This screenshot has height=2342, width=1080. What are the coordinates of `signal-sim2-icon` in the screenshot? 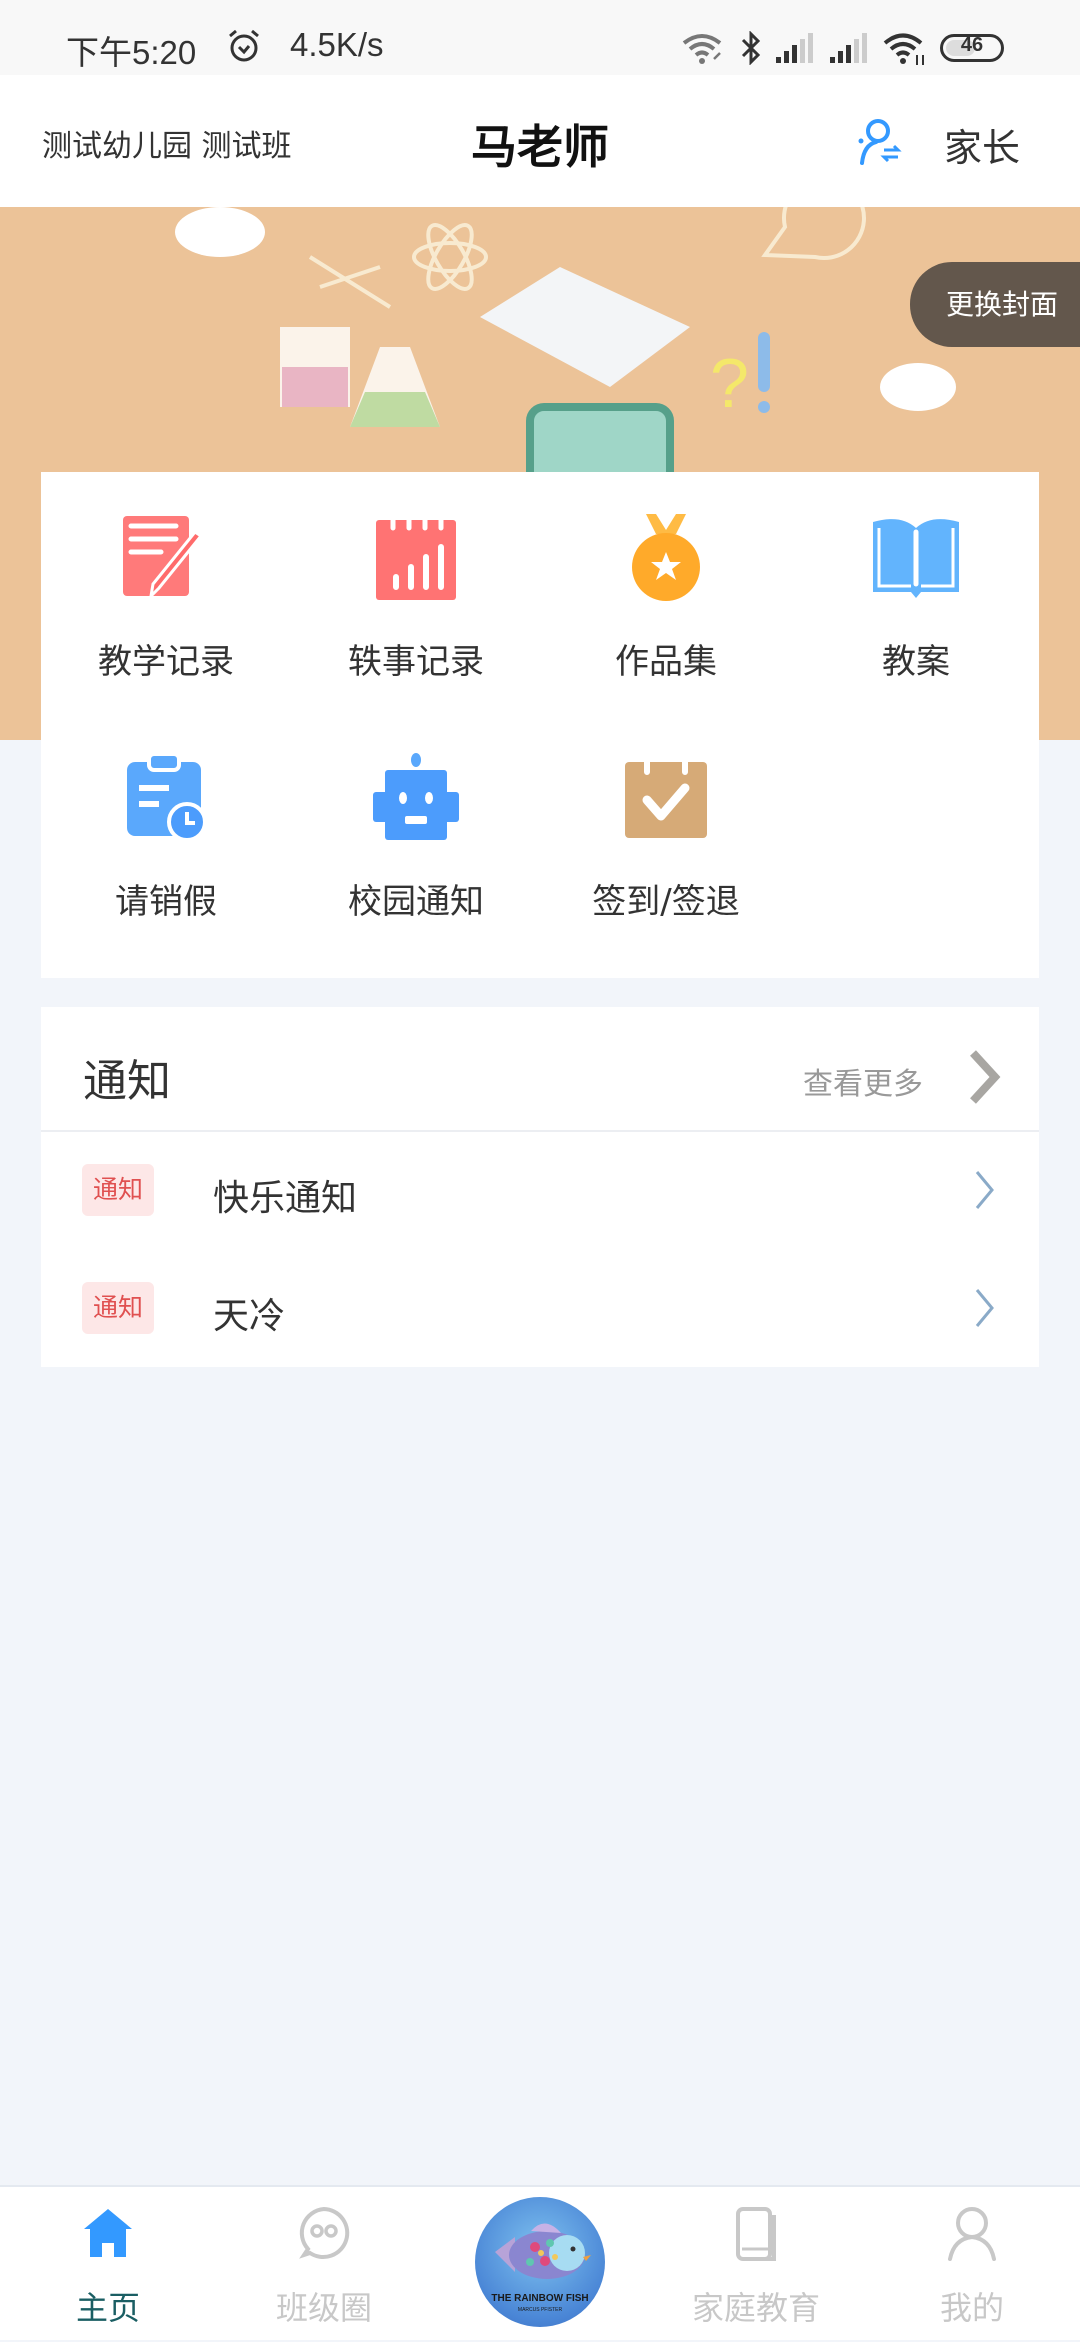 It's located at (848, 48).